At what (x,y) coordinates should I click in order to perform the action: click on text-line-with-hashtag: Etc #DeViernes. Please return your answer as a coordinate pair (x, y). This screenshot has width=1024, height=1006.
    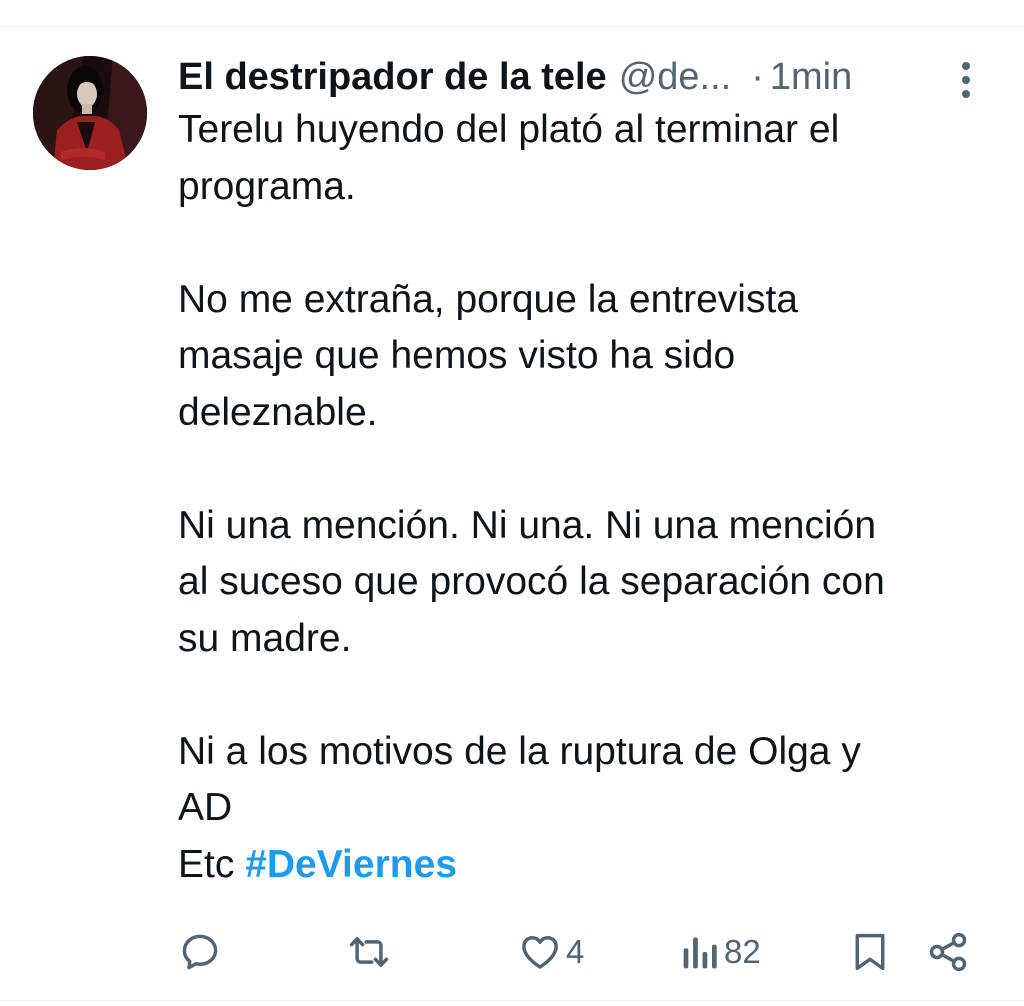
    Looking at the image, I should click on (583, 865).